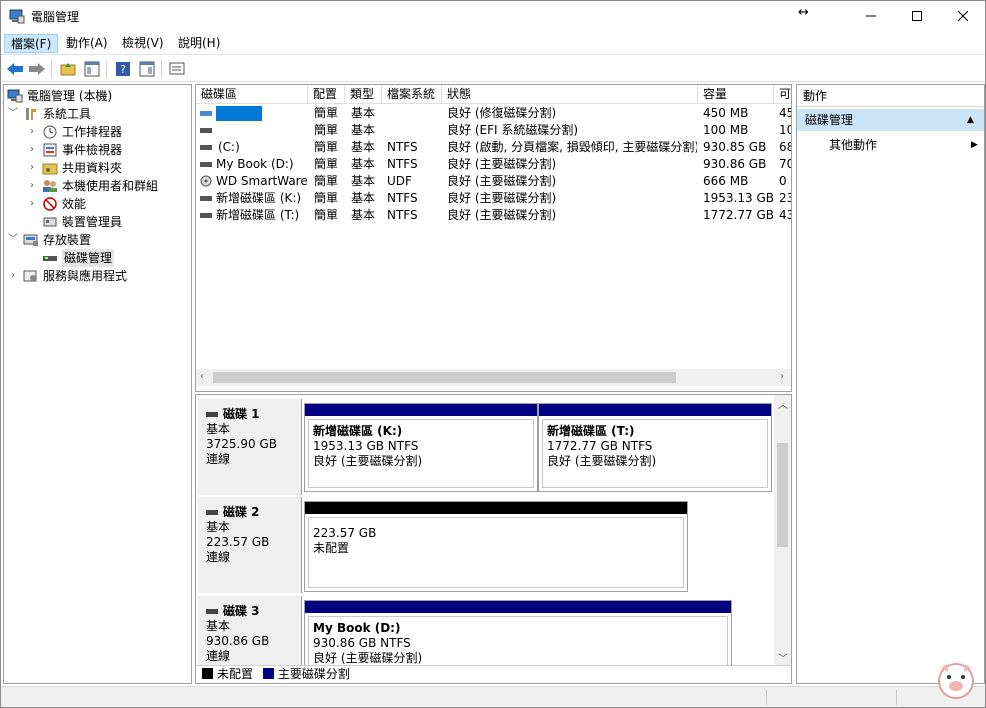 This screenshot has height=708, width=986. I want to click on close-button, so click(962, 16).